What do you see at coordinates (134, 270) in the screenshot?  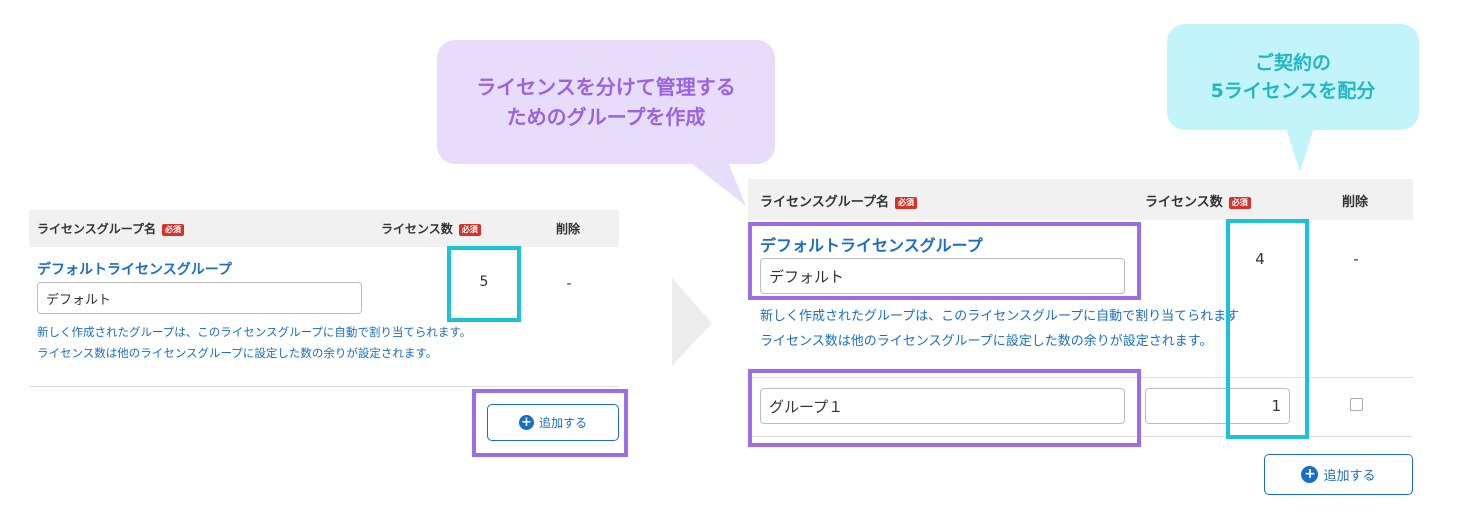 I see `before-default-group-title: デフォルトライセンスグループ` at bounding box center [134, 270].